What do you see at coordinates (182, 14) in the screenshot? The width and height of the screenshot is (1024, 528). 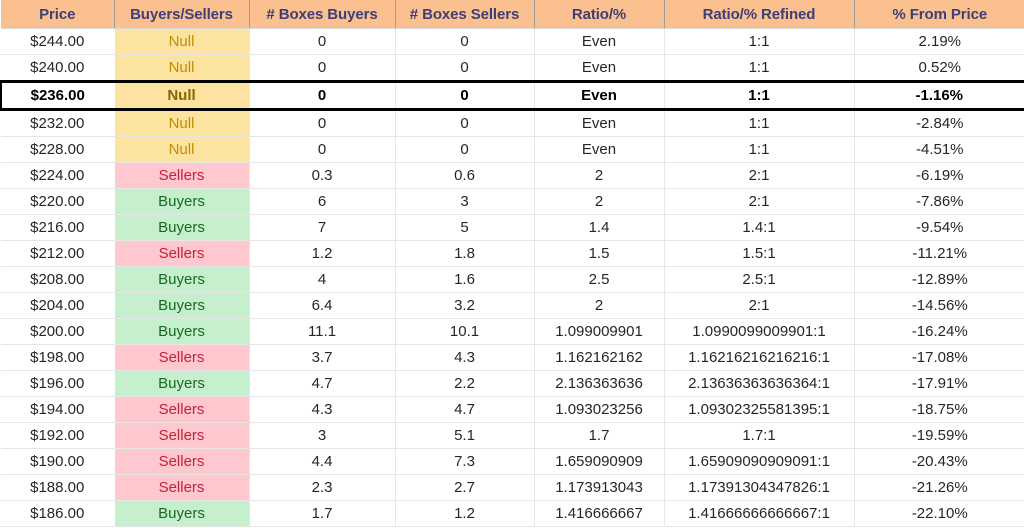 I see `column-header-buyers_sellers: Buyers/Sellers` at bounding box center [182, 14].